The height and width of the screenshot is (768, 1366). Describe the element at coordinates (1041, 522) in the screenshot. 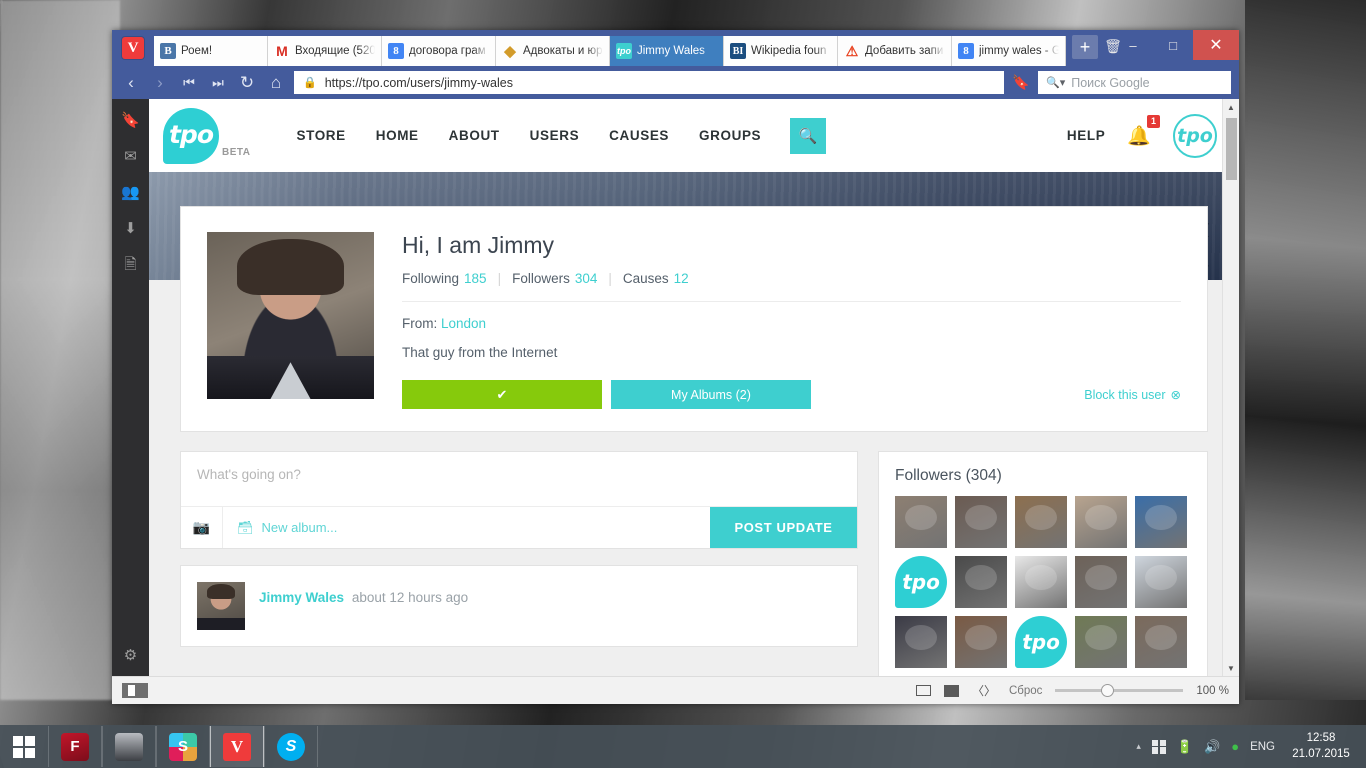

I see `follower-sunset-dock` at that location.